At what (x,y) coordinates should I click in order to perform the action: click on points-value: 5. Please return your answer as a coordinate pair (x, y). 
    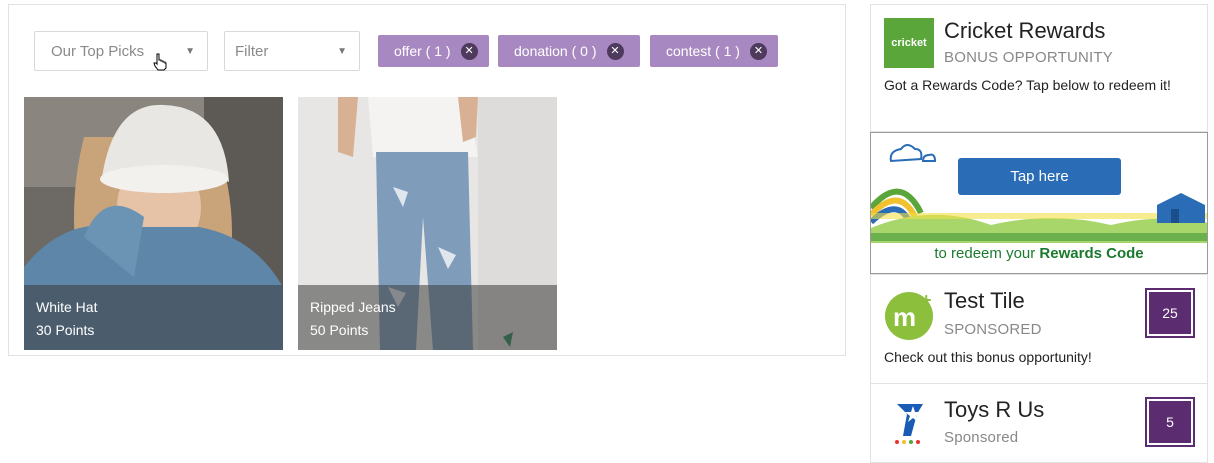
    Looking at the image, I should click on (1170, 422).